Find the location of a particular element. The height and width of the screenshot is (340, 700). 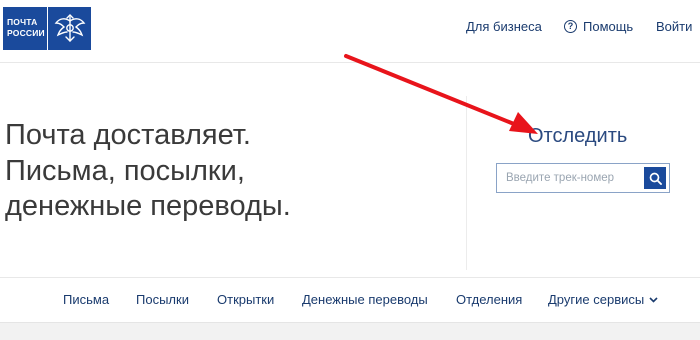

tracking-number-input is located at coordinates (570, 178).